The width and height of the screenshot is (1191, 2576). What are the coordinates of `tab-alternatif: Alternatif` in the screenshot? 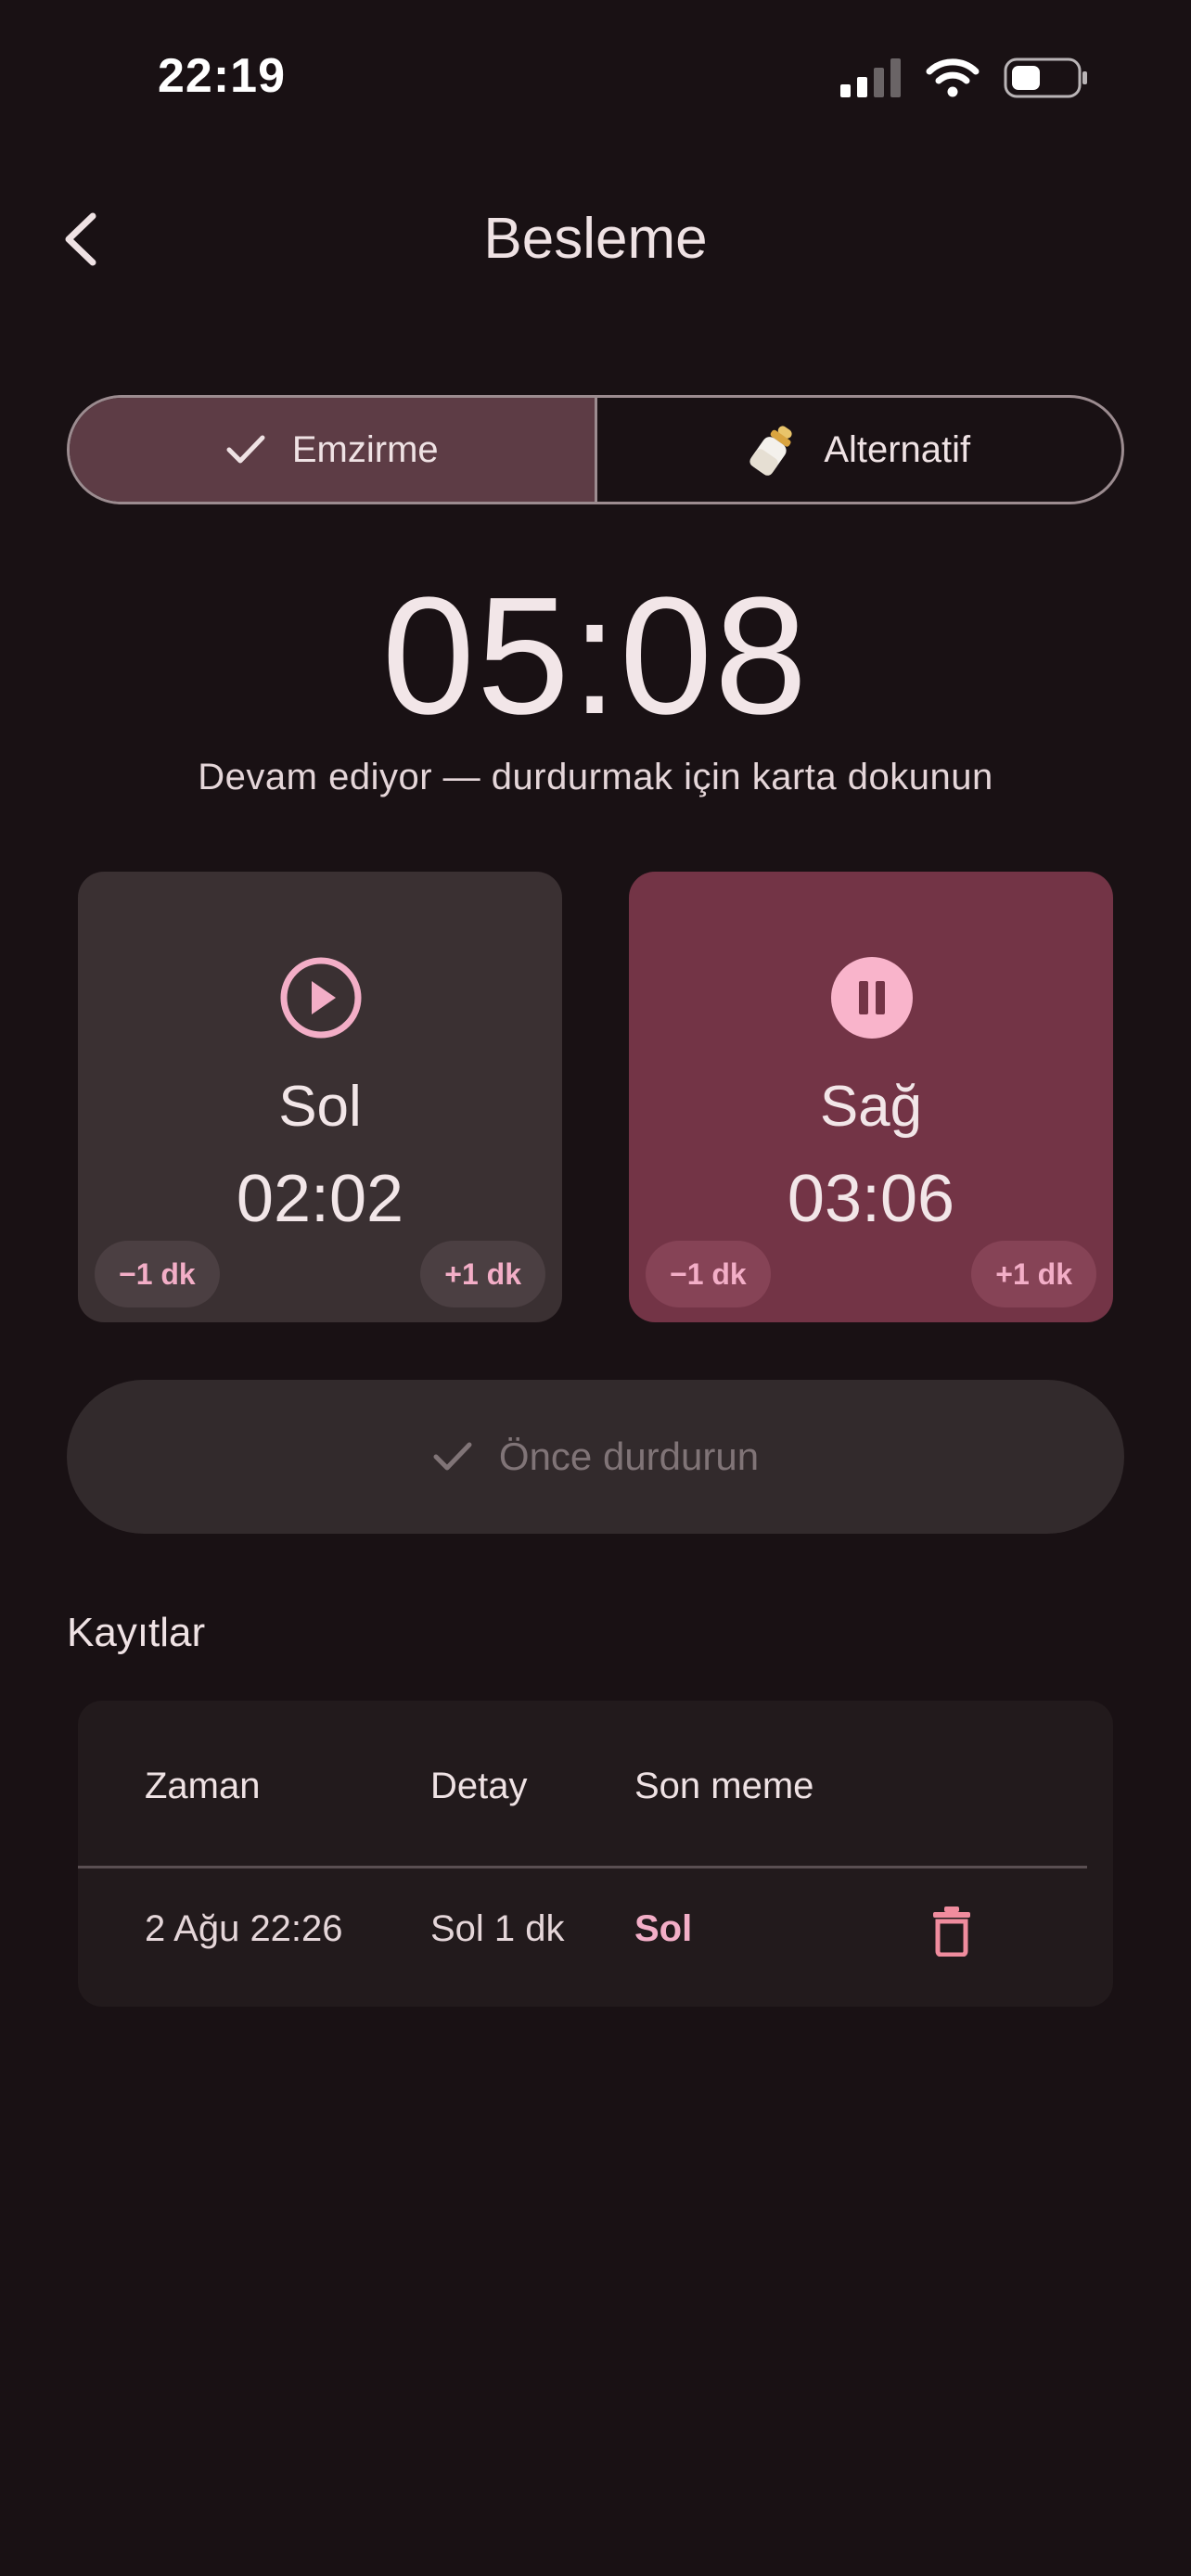 It's located at (858, 450).